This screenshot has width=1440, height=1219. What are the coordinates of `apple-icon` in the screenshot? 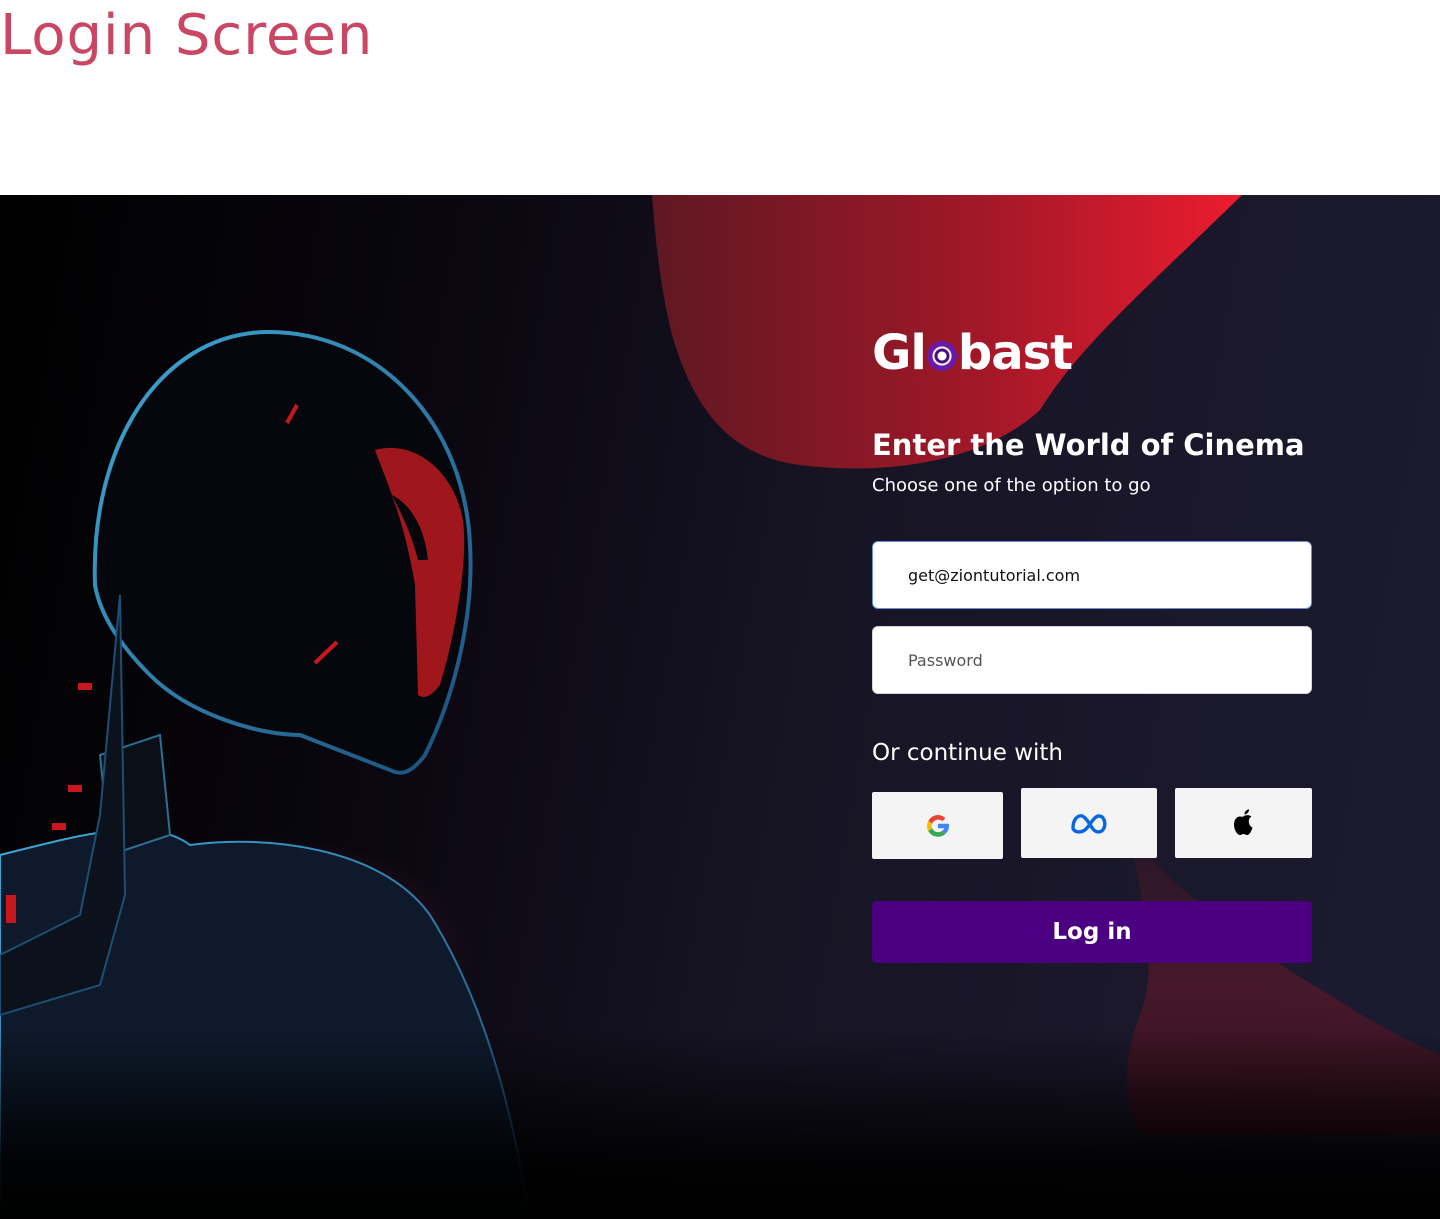 It's located at (1242, 822).